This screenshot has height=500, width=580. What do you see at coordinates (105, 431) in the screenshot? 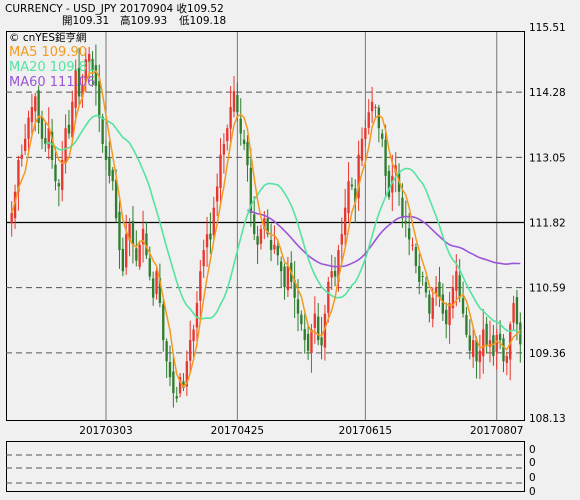
I see `x-tick-label: 20170303` at bounding box center [105, 431].